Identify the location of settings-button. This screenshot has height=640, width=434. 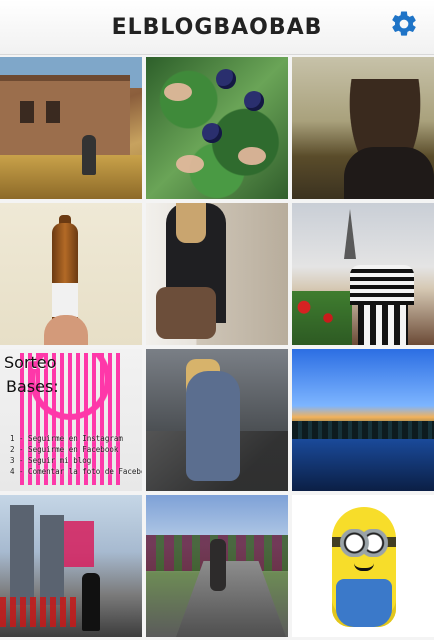
(404, 26).